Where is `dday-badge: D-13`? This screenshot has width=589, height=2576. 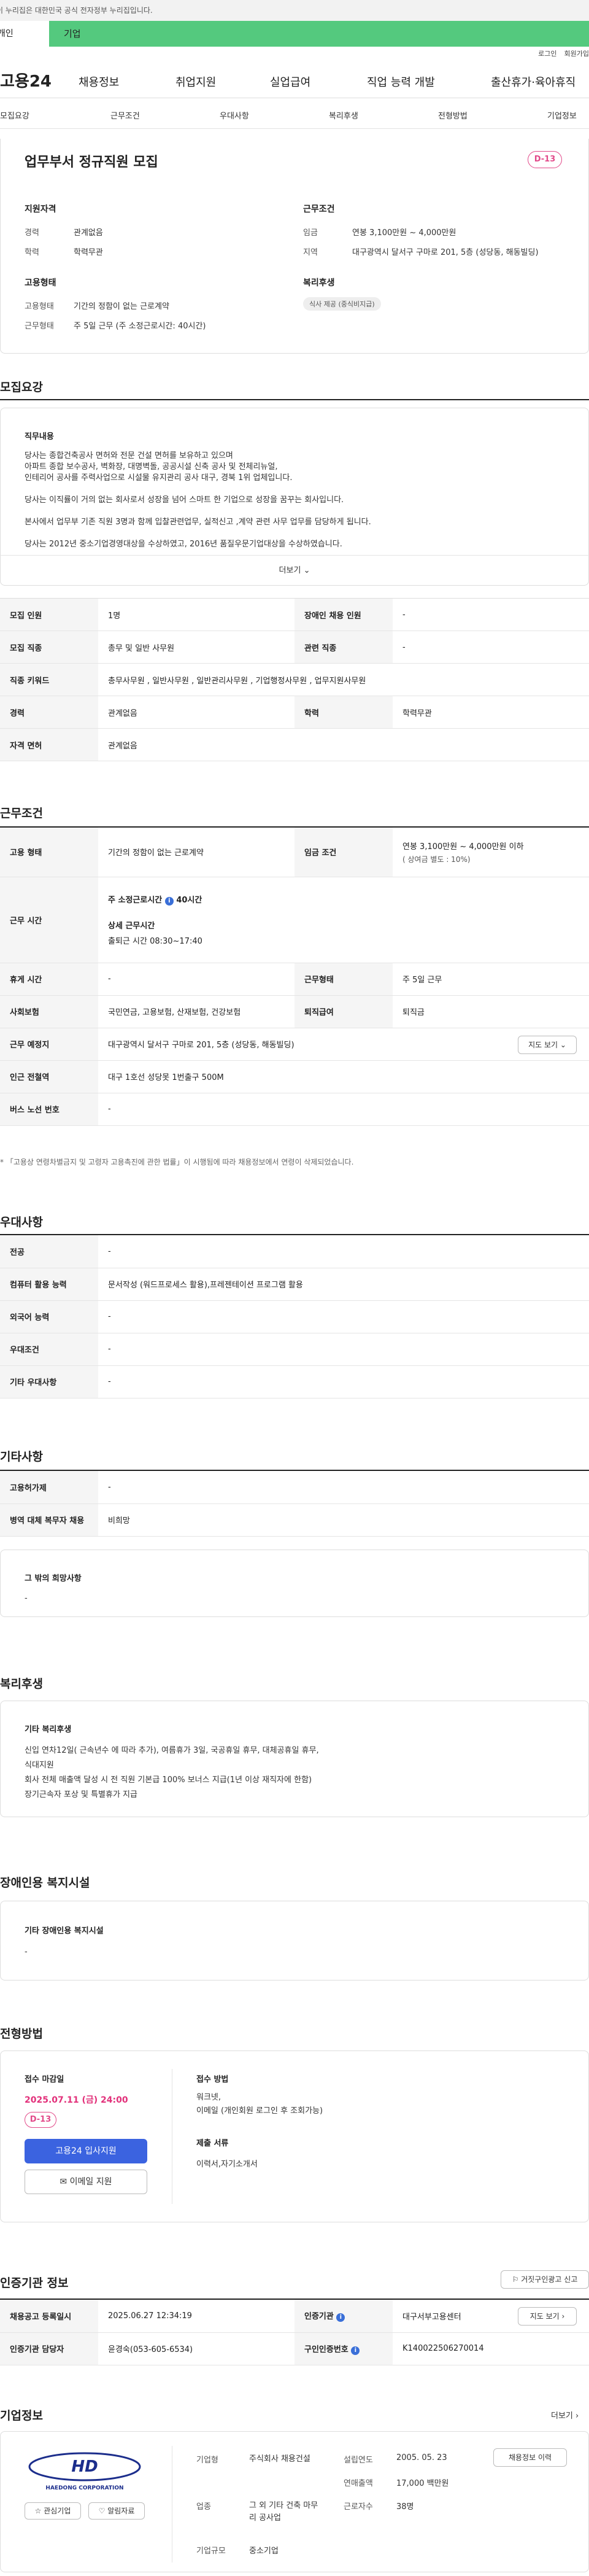 dday-badge: D-13 is located at coordinates (545, 159).